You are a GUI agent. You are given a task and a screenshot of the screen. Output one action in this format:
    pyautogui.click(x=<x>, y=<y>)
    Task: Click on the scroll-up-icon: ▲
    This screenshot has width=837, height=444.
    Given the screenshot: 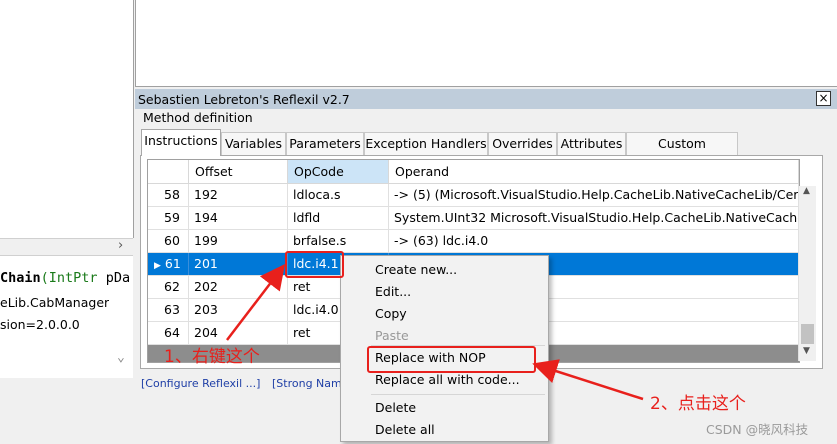 What is the action you would take?
    pyautogui.click(x=806, y=191)
    